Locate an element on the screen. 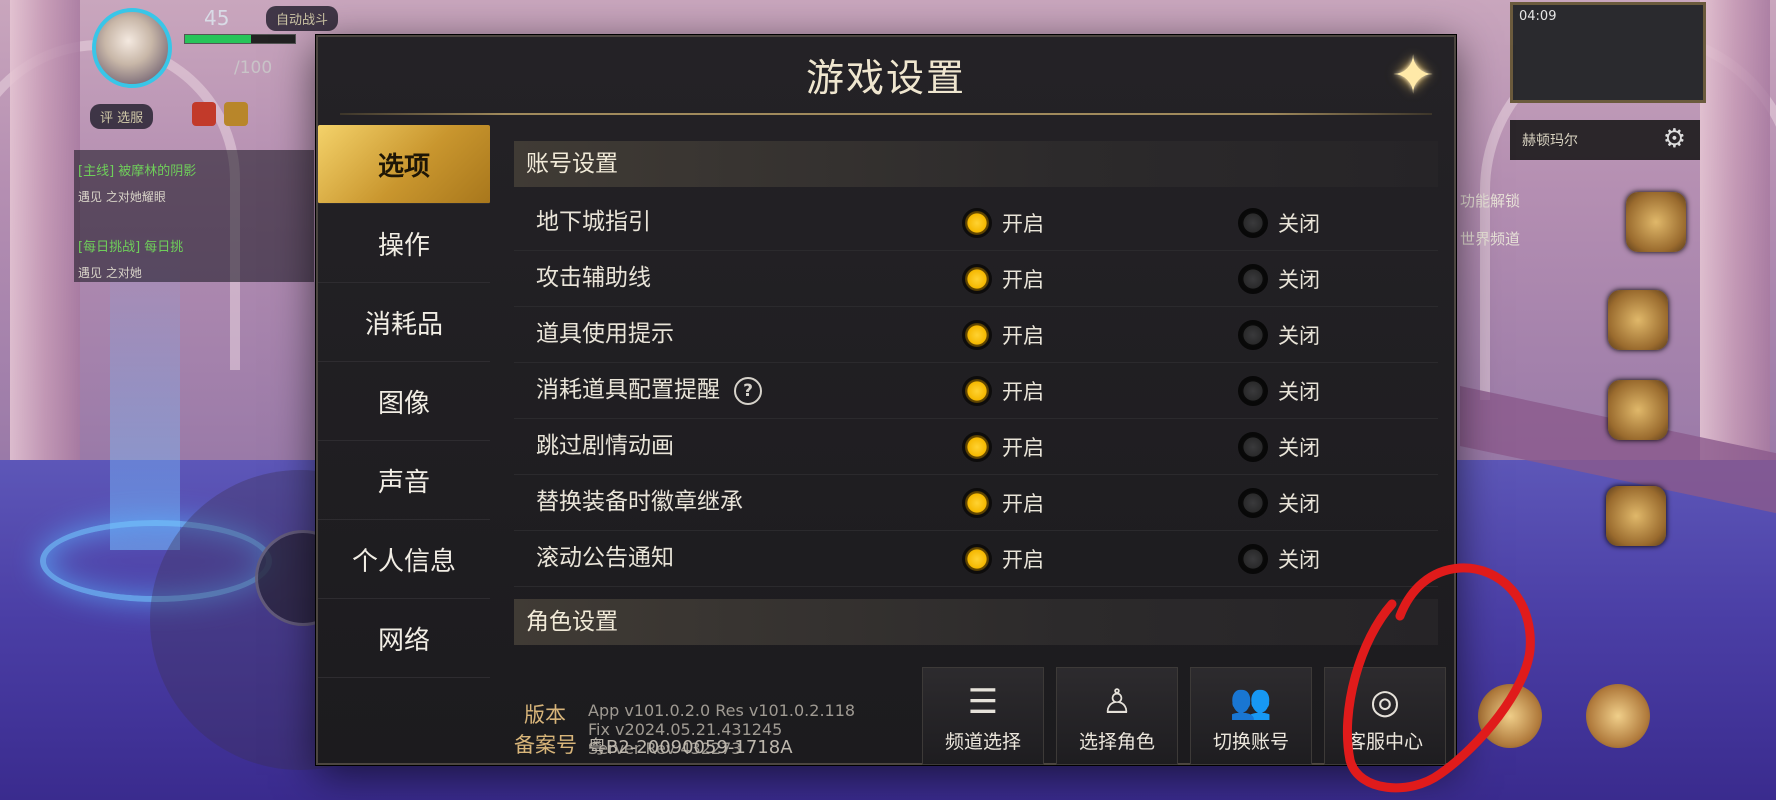  background-pillar is located at coordinates (45, 235).